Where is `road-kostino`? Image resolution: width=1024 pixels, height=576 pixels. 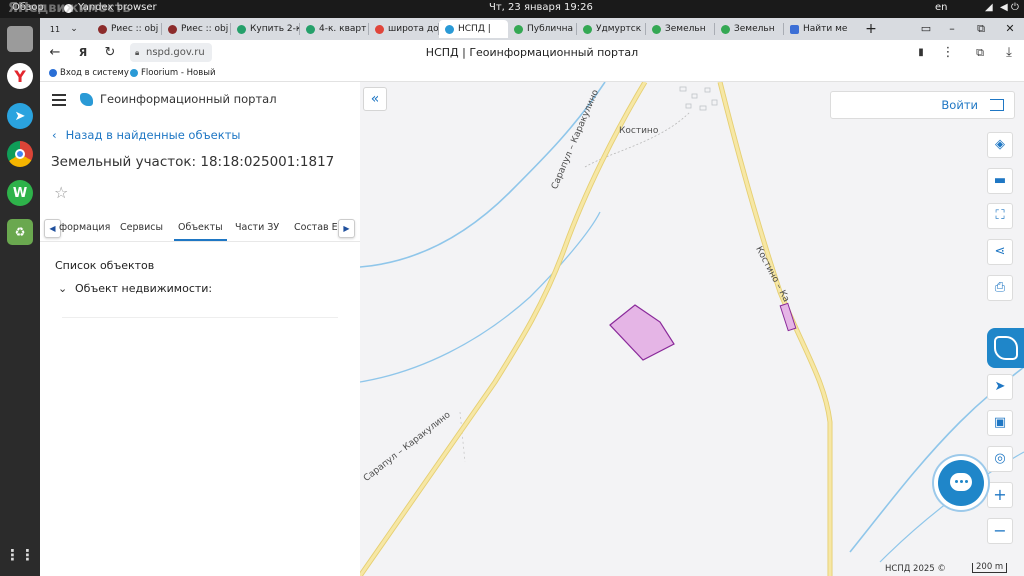
road-kostino is located at coordinates (775, 329).